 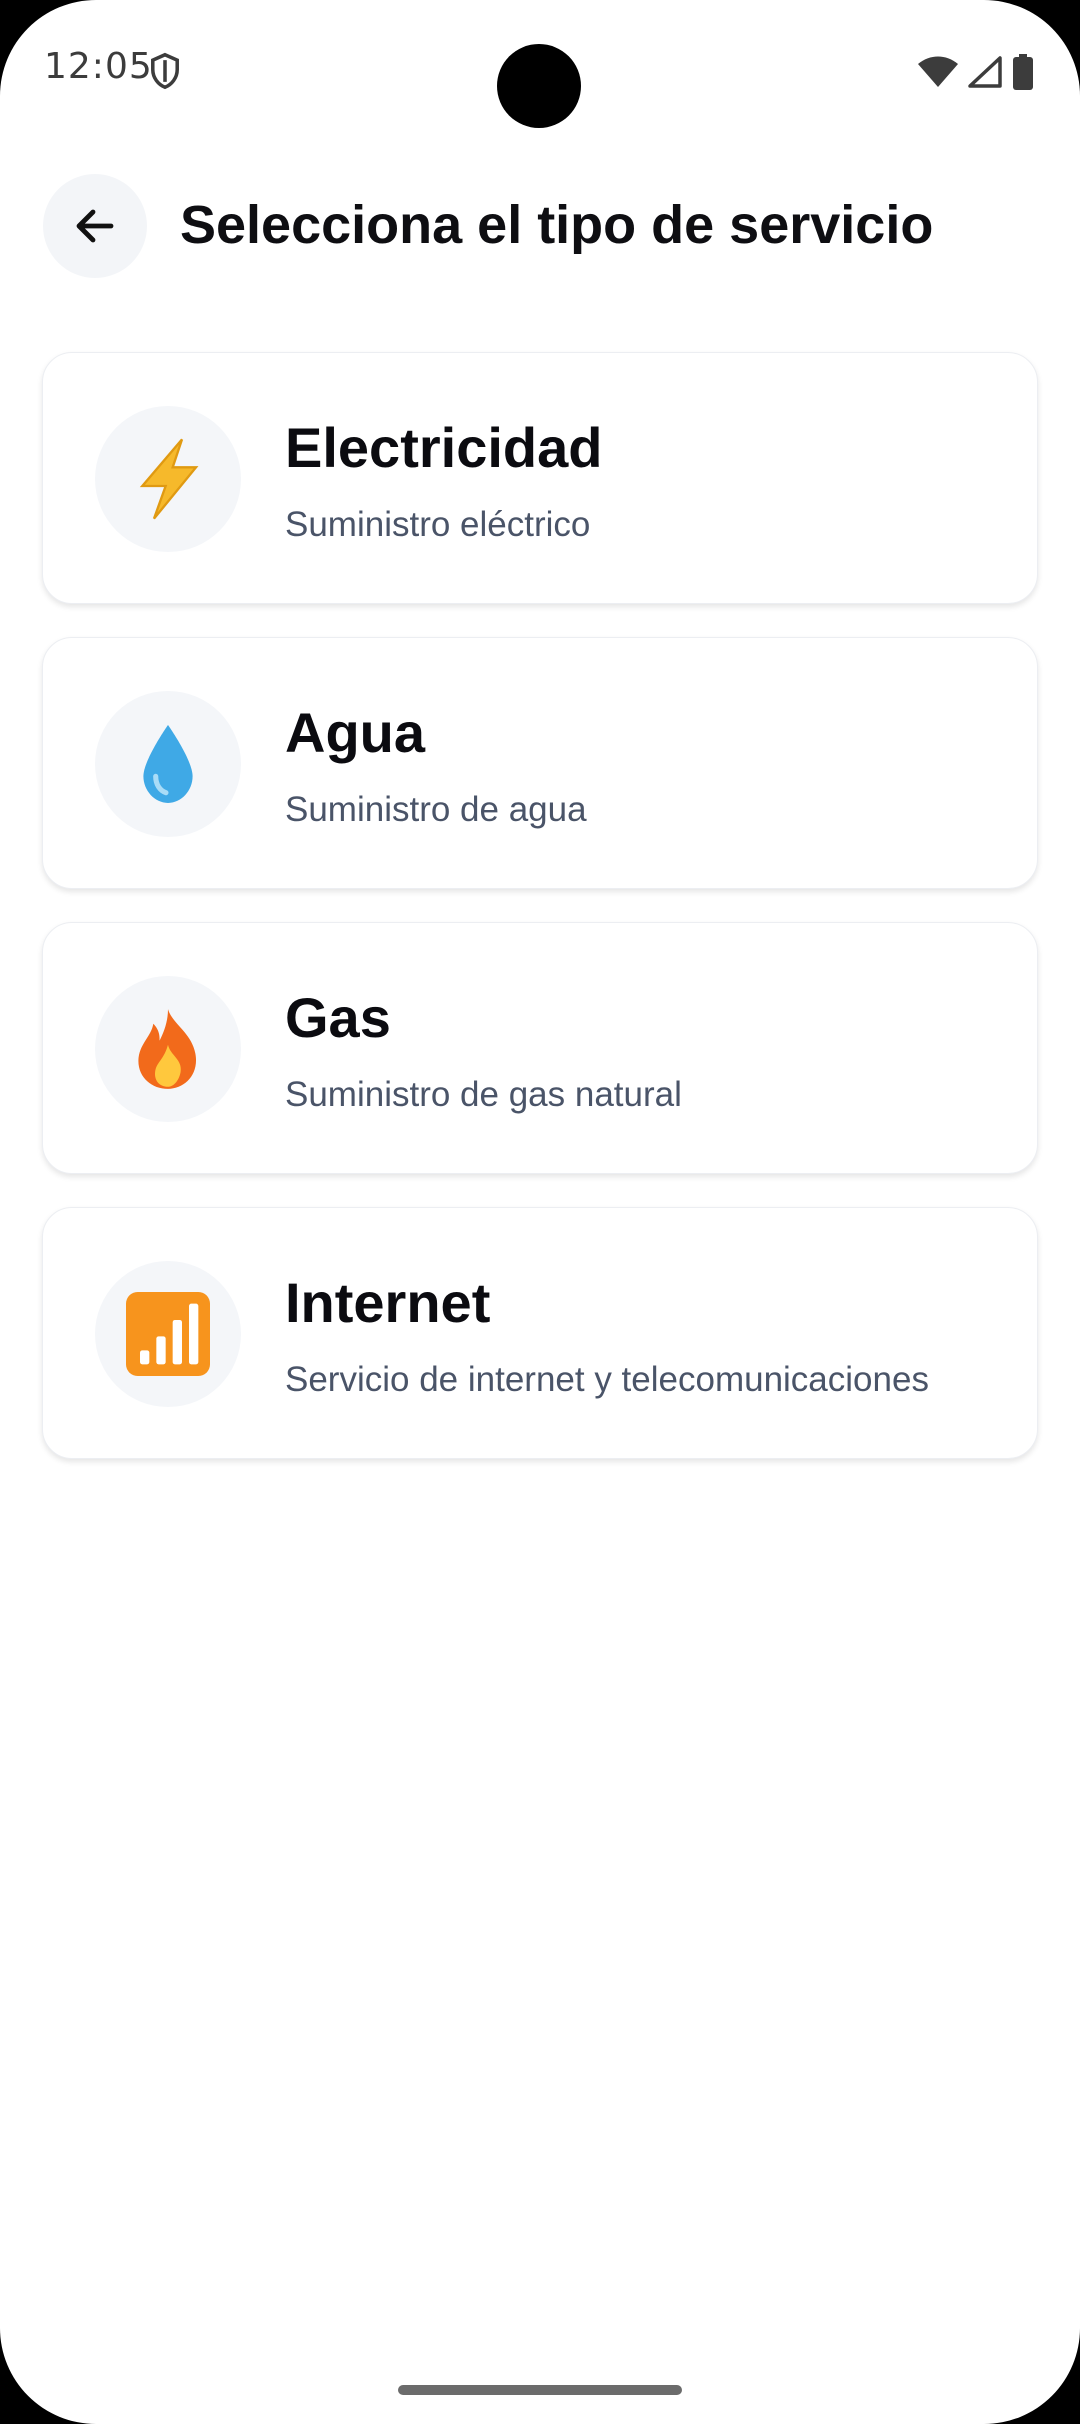 What do you see at coordinates (483, 1094) in the screenshot?
I see `service-description: Suministro de gas natural` at bounding box center [483, 1094].